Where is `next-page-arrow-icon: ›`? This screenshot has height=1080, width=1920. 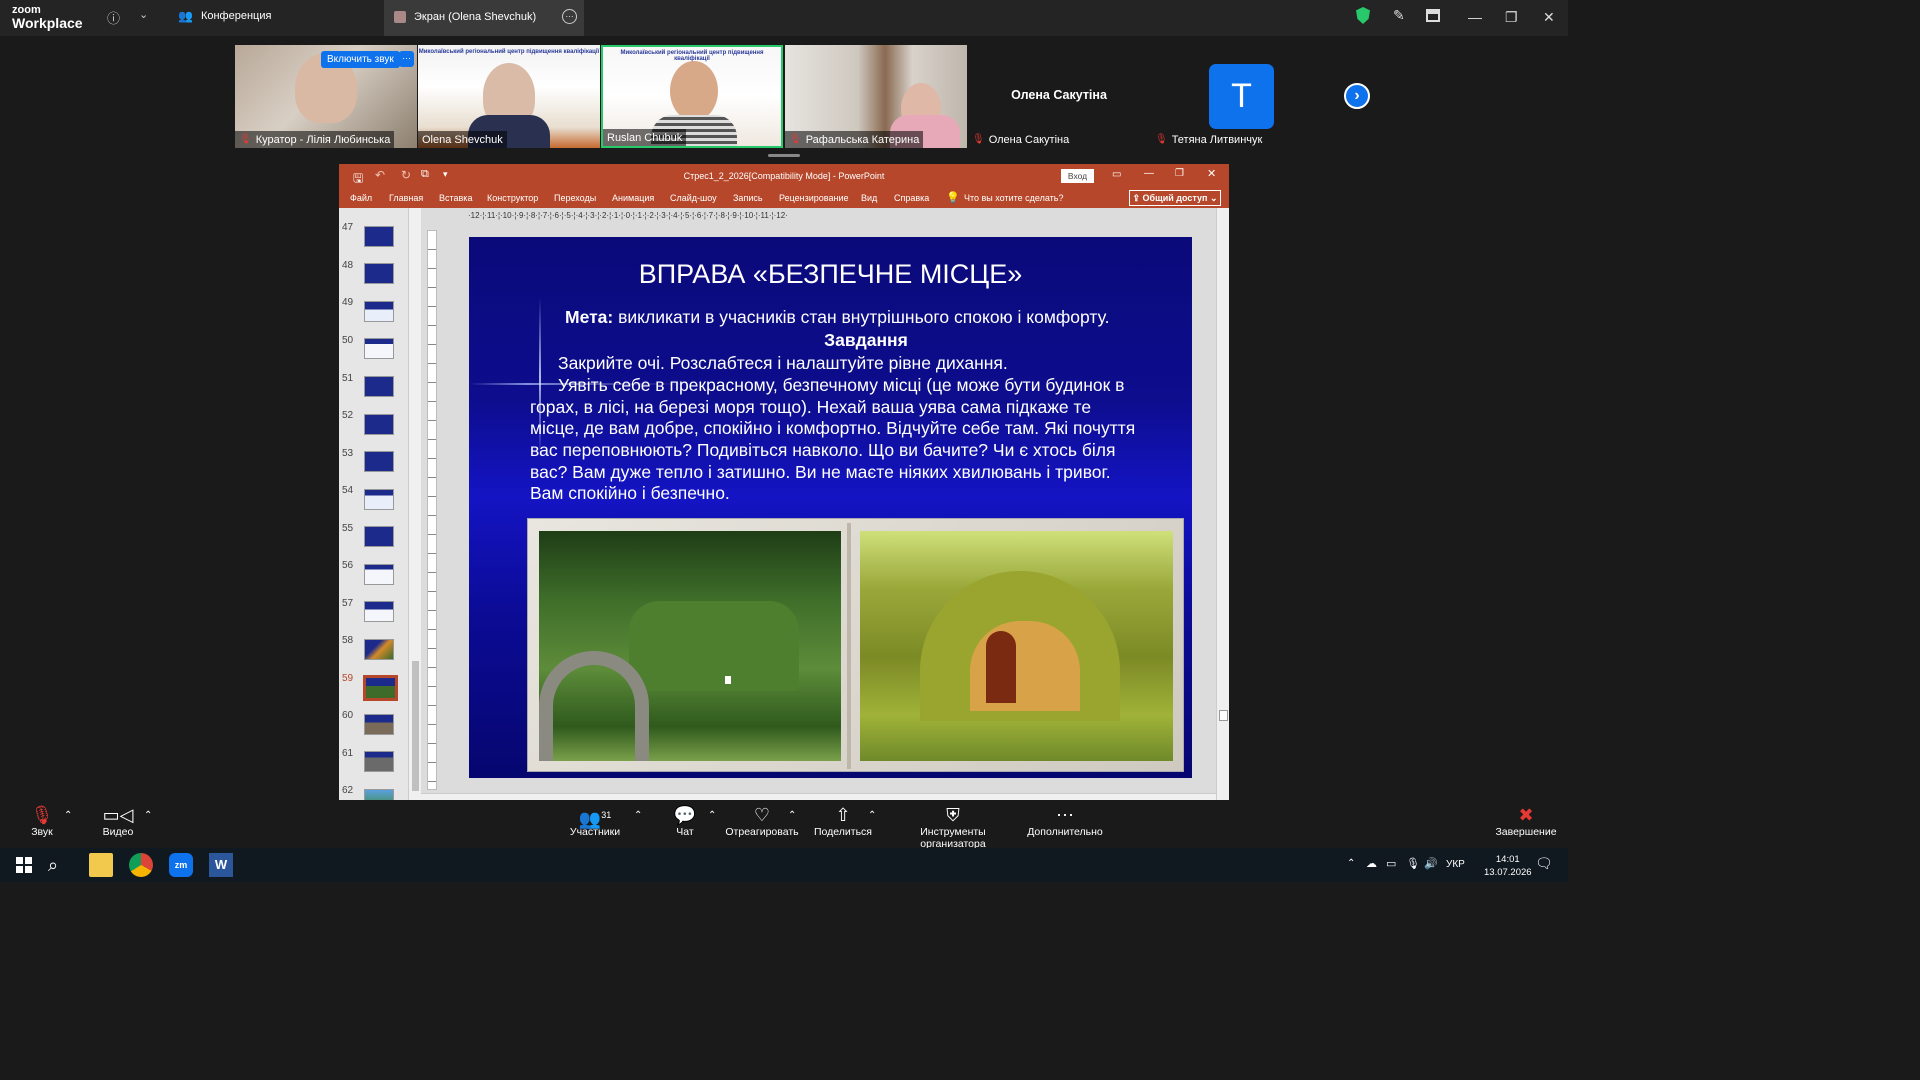
next-page-arrow-icon: › is located at coordinates (1357, 96).